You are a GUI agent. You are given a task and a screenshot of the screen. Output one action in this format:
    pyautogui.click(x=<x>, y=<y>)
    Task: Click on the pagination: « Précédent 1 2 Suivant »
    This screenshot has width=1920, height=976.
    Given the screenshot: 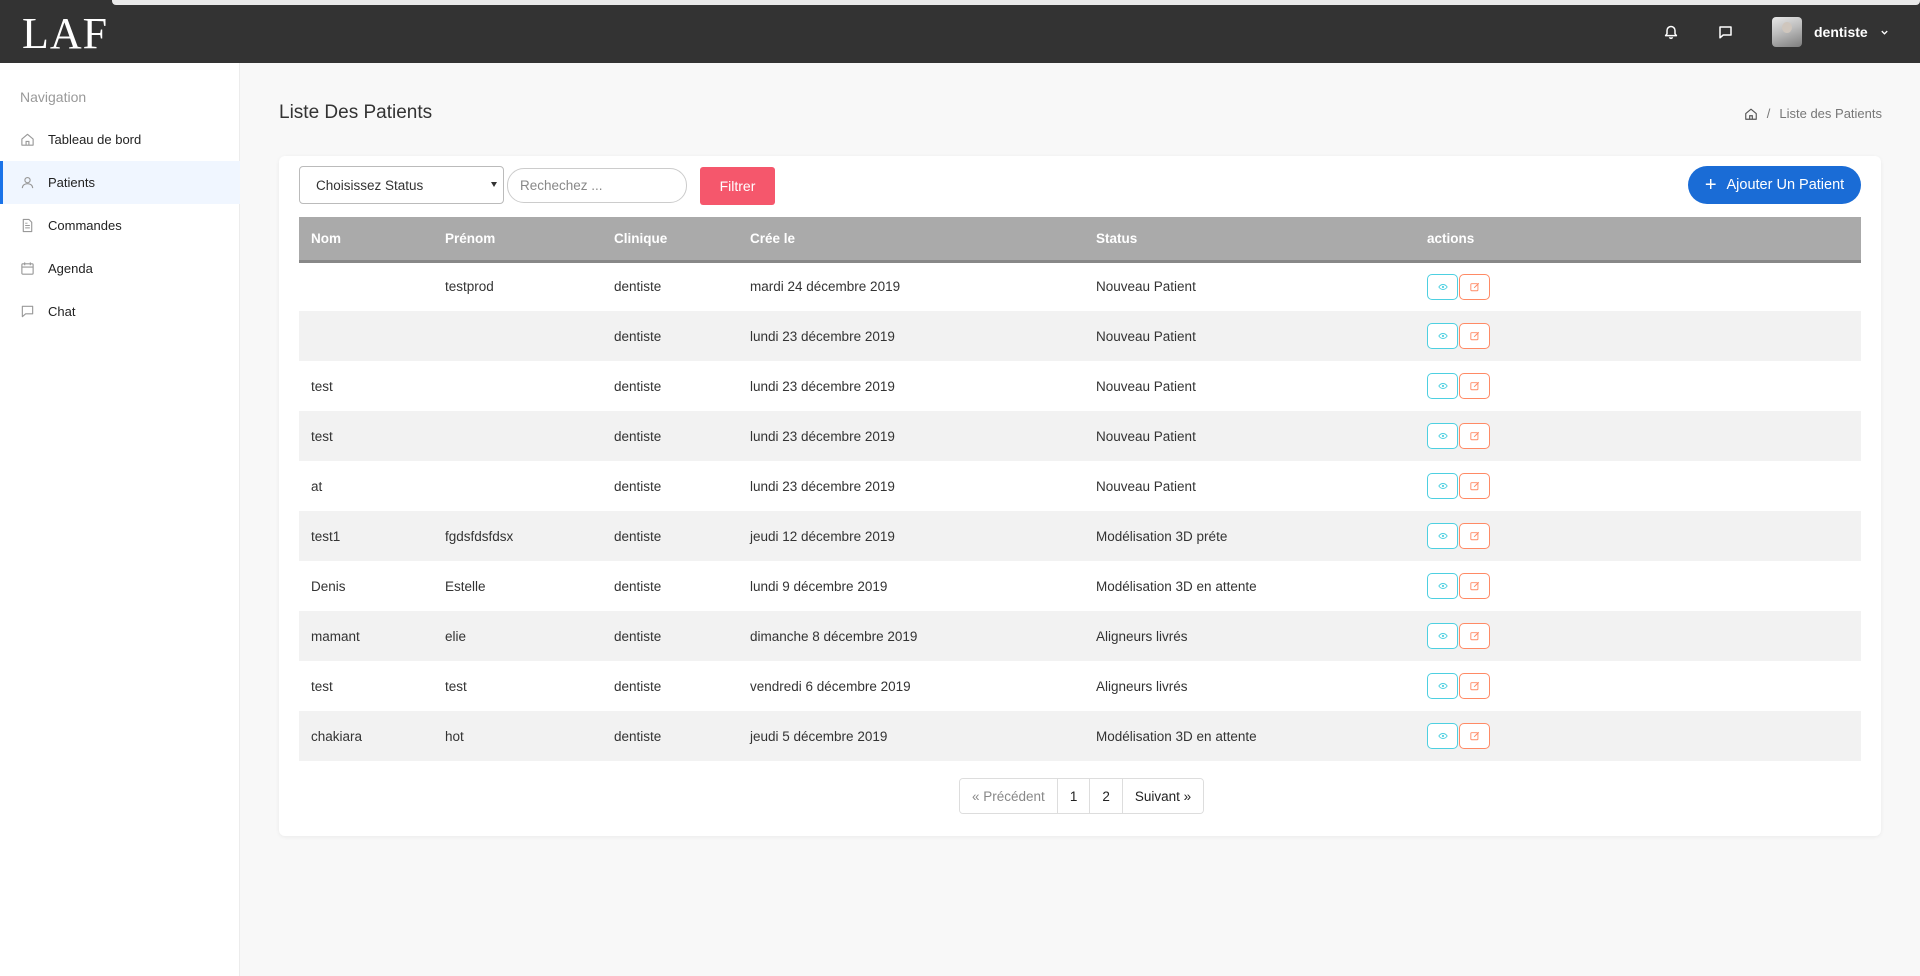 What is the action you would take?
    pyautogui.click(x=1082, y=796)
    